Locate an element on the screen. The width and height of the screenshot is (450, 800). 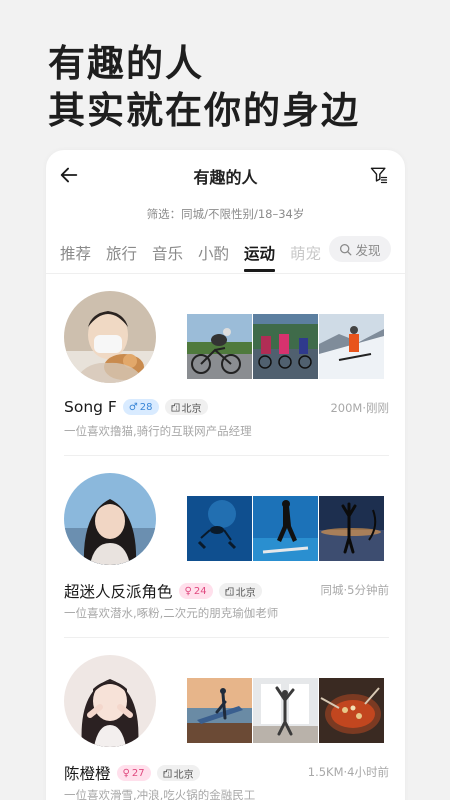
promo-headline: 有趣的人 其实就在你的身边 is located at coordinates (204, 87).